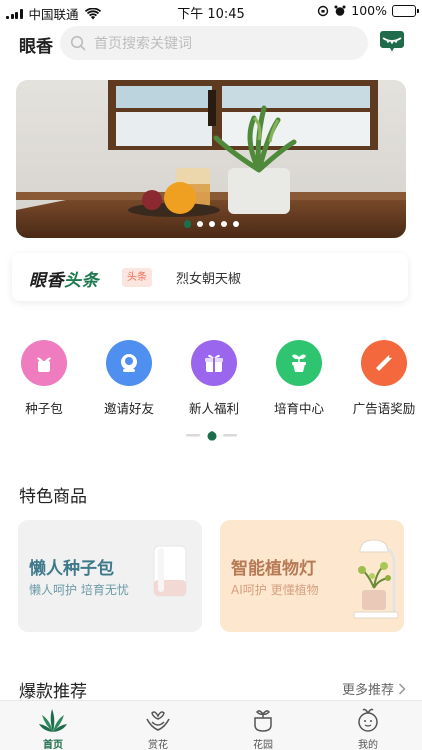 This screenshot has width=422, height=750. I want to click on garden-pot-icon, so click(263, 721).